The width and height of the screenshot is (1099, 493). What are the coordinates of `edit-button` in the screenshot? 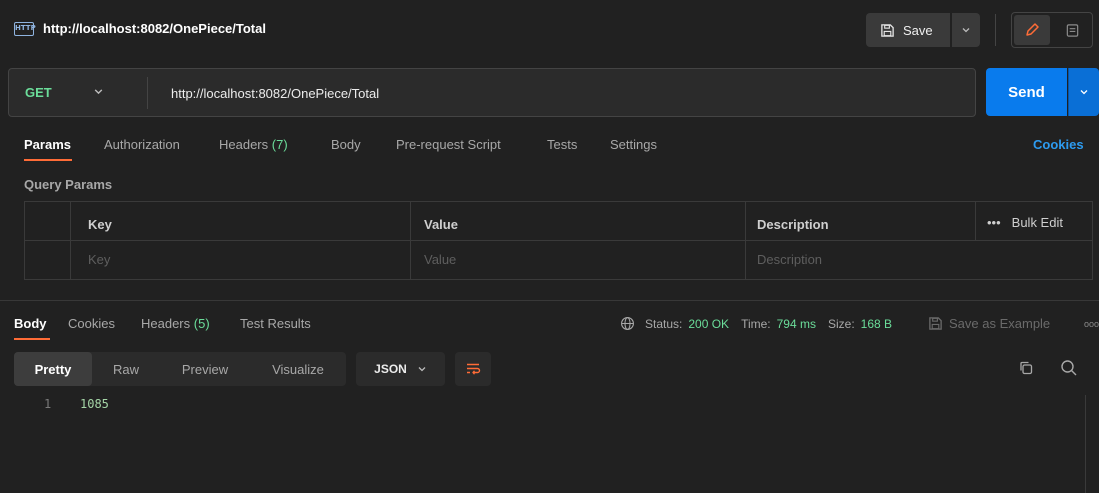 It's located at (1032, 30).